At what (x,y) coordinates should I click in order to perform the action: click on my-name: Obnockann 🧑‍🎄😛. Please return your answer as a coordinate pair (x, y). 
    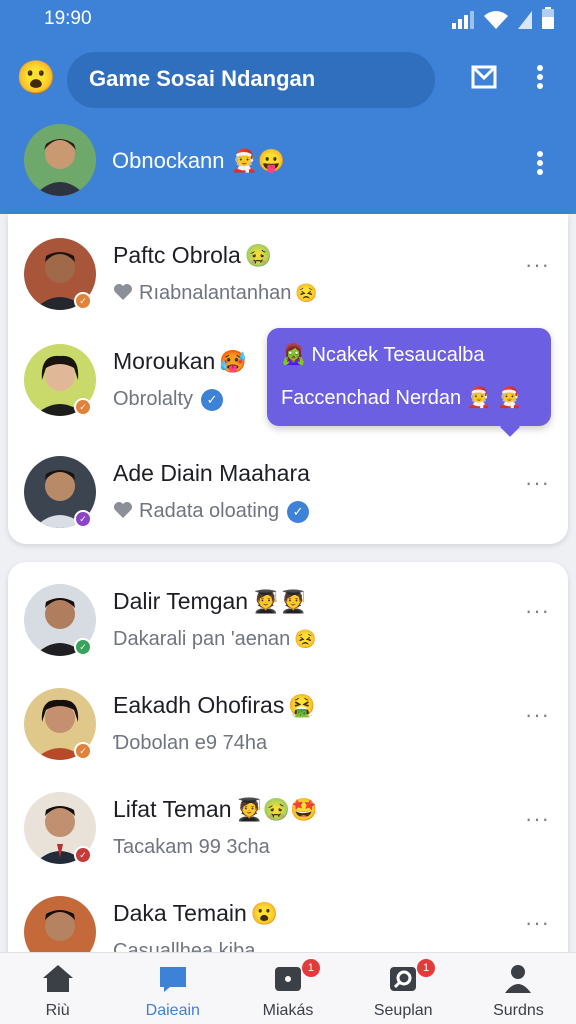
    Looking at the image, I should click on (198, 161).